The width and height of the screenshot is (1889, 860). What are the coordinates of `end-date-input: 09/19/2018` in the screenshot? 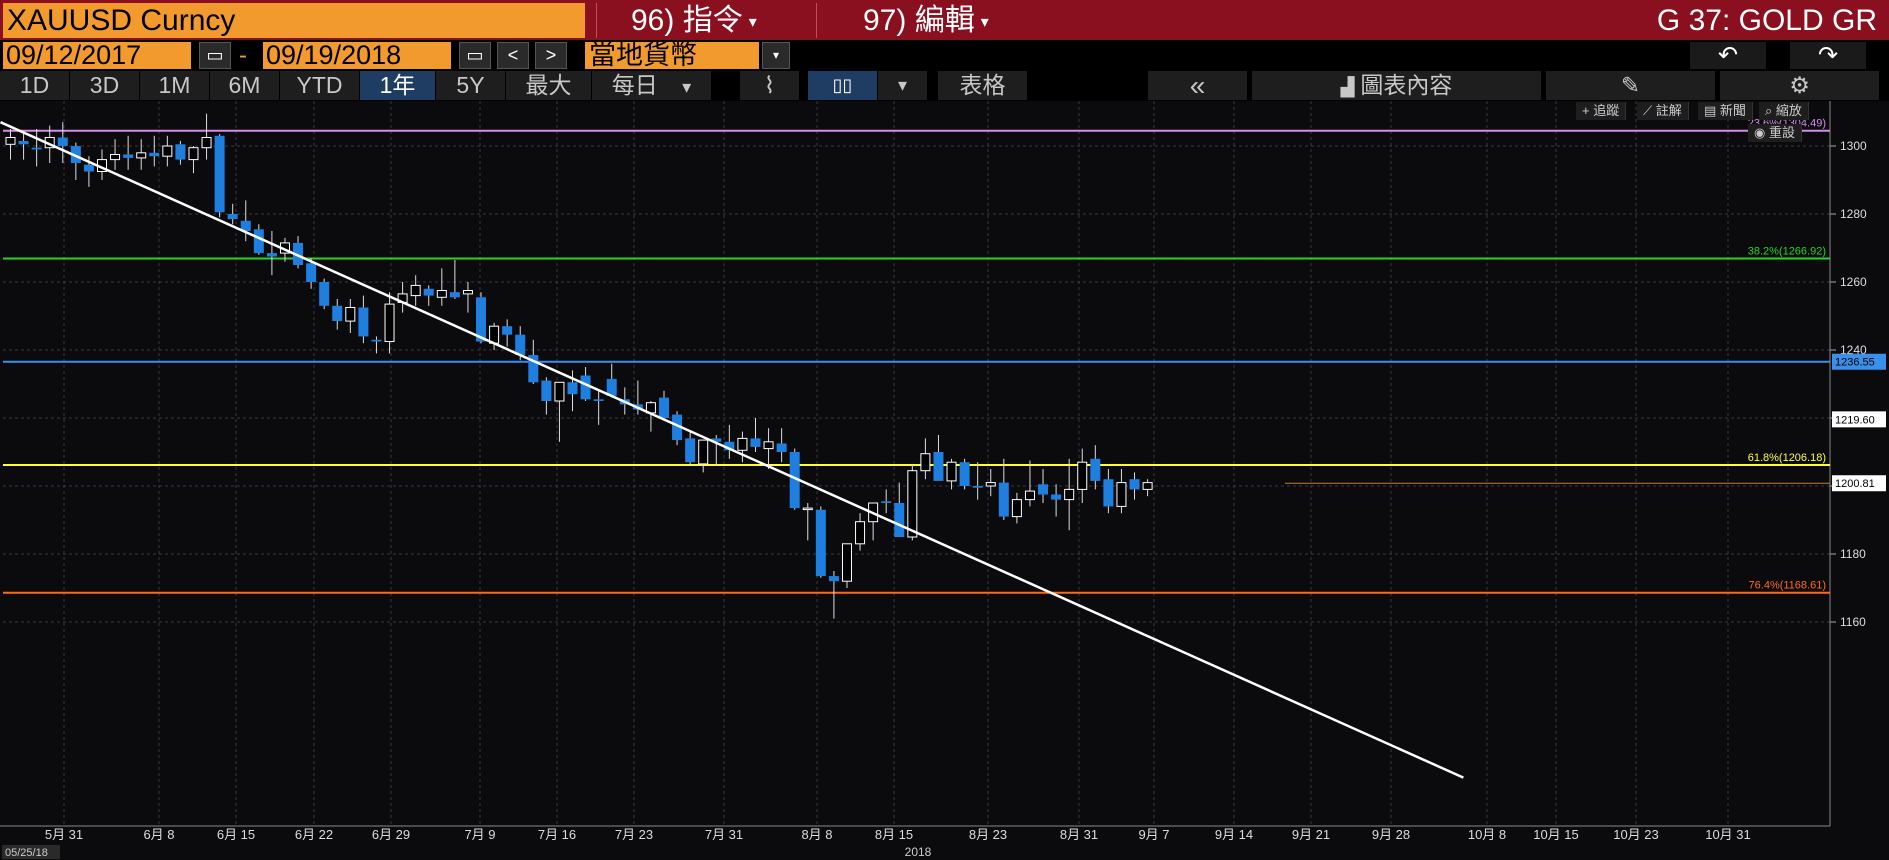 It's located at (357, 55).